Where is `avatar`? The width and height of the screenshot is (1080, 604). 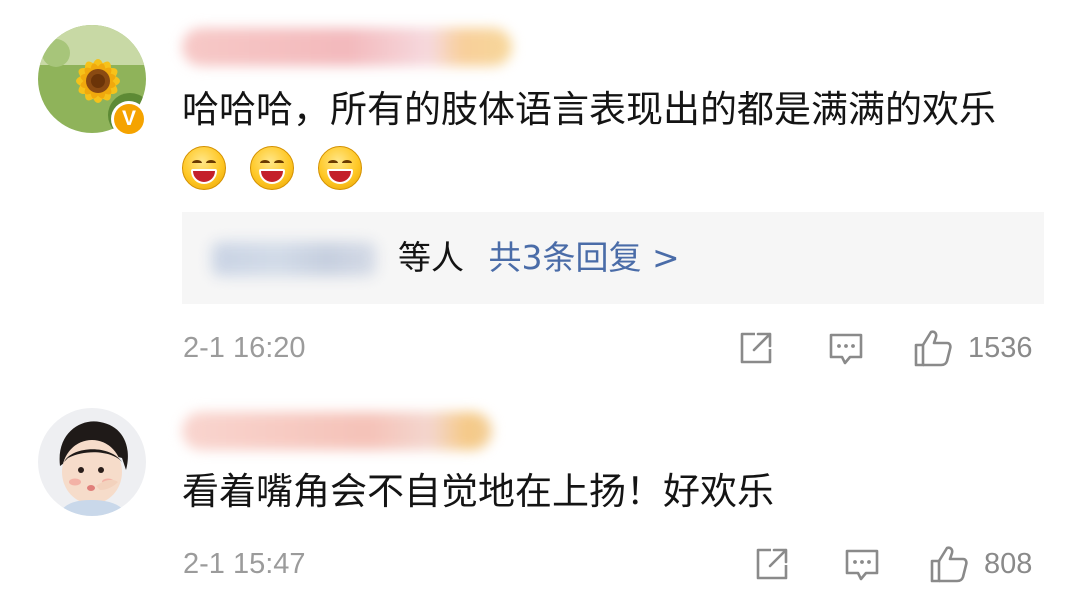
avatar is located at coordinates (92, 462).